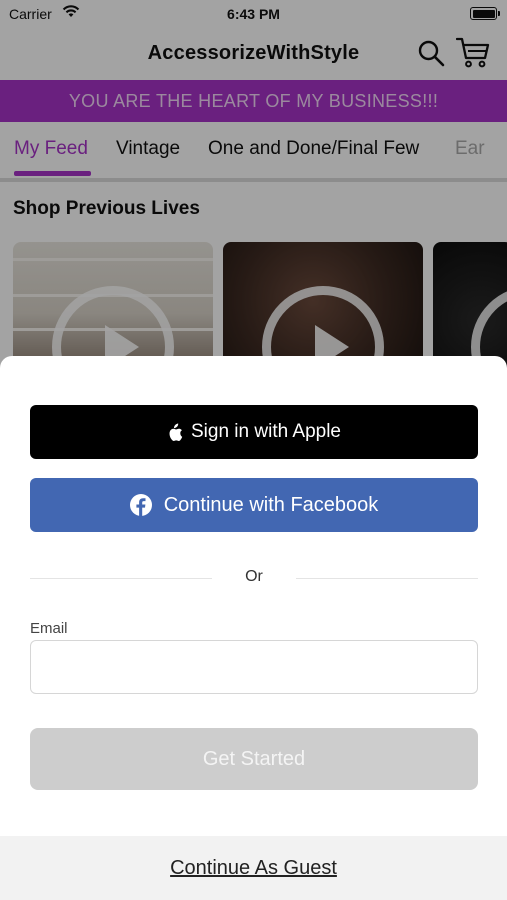 The height and width of the screenshot is (900, 507). I want to click on facebook-icon, so click(140, 505).